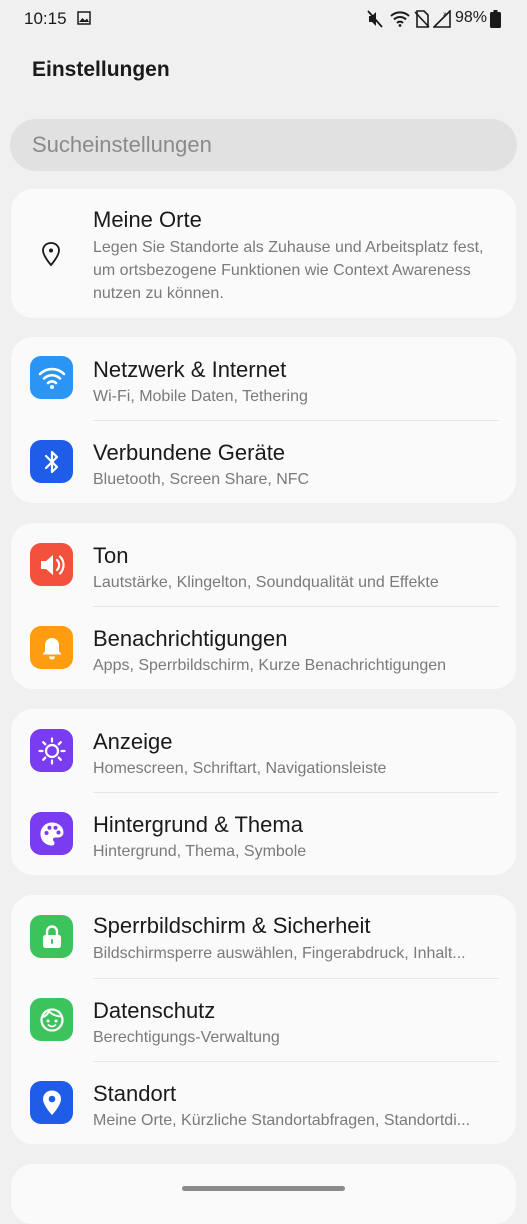  Describe the element at coordinates (375, 21) in the screenshot. I see `mute-icon` at that location.